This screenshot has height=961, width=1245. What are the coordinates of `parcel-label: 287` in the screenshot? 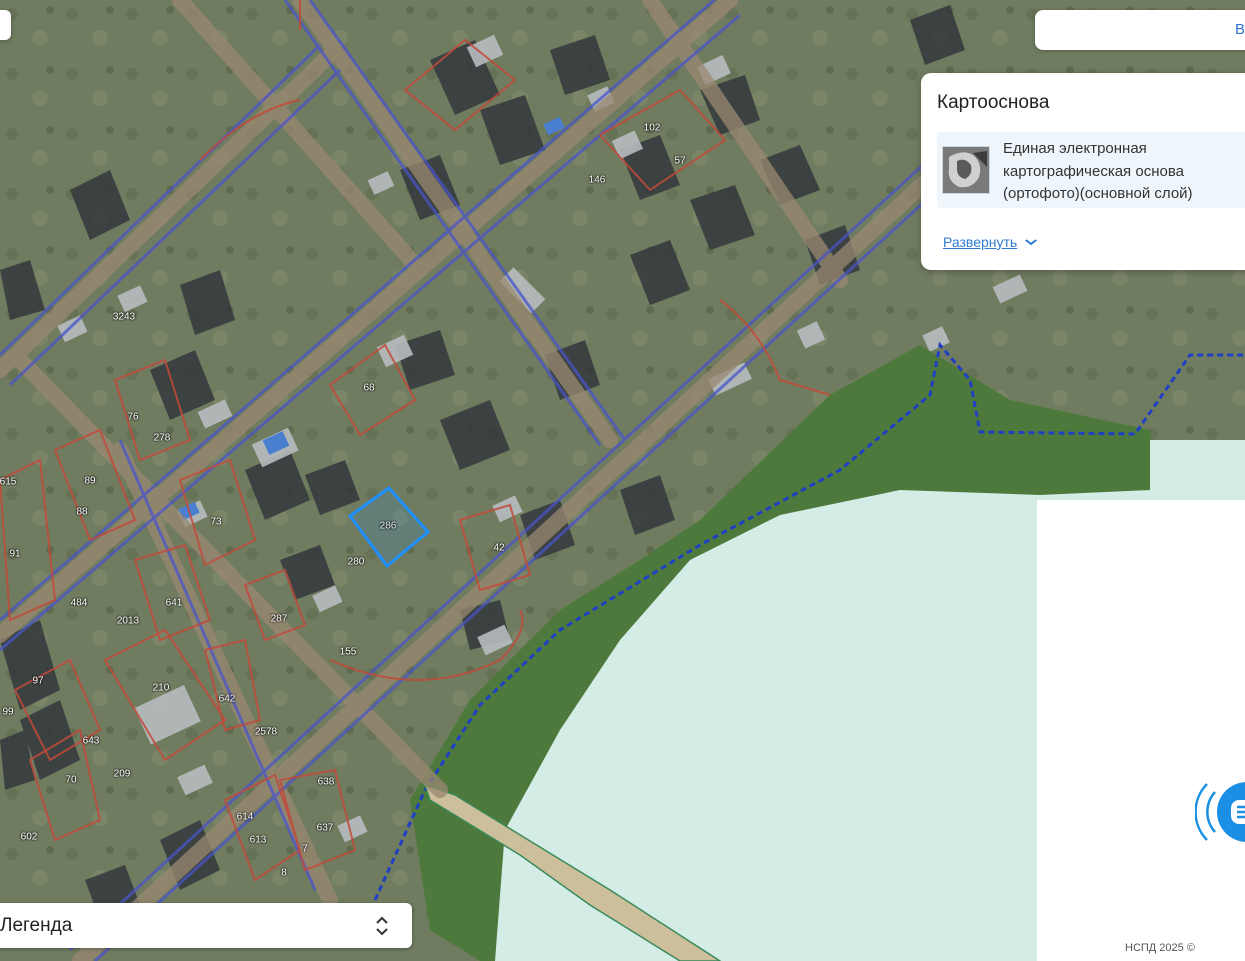 It's located at (279, 619).